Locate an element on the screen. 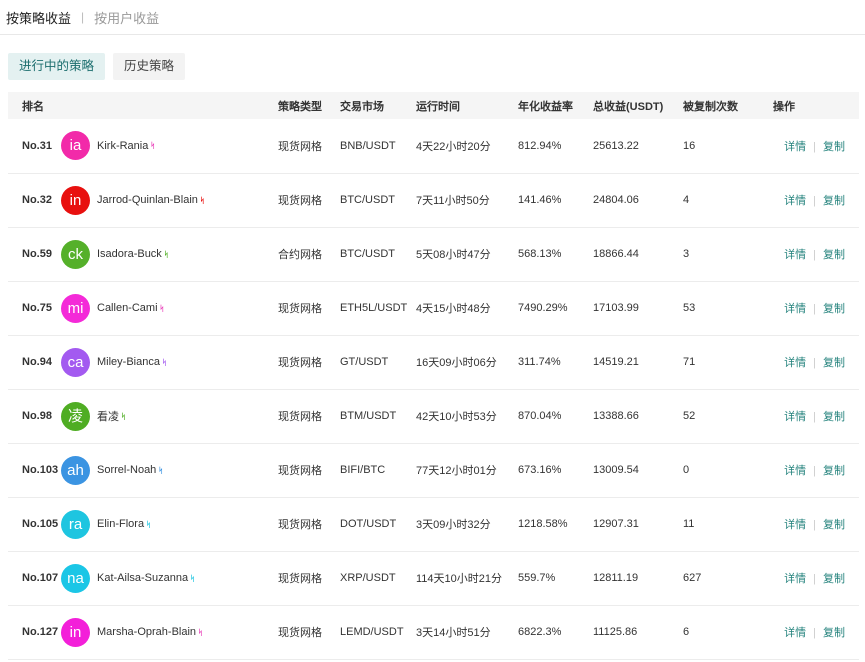 The height and width of the screenshot is (662, 865). avatar: ia is located at coordinates (75, 146).